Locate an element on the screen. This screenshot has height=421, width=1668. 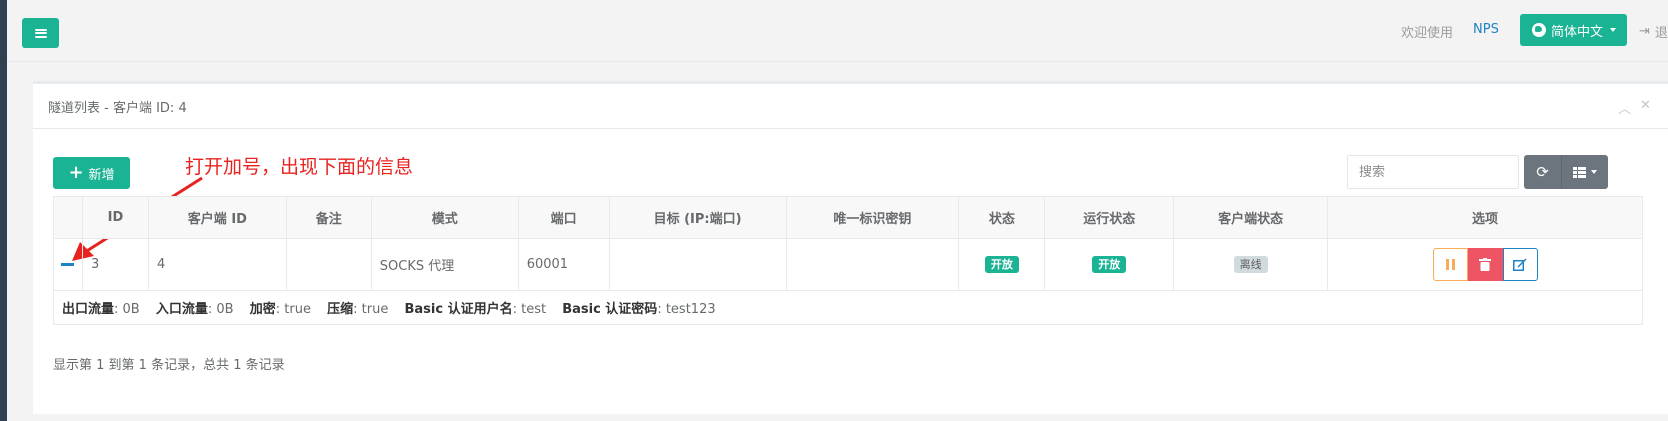
menu-toggle-button is located at coordinates (40, 33).